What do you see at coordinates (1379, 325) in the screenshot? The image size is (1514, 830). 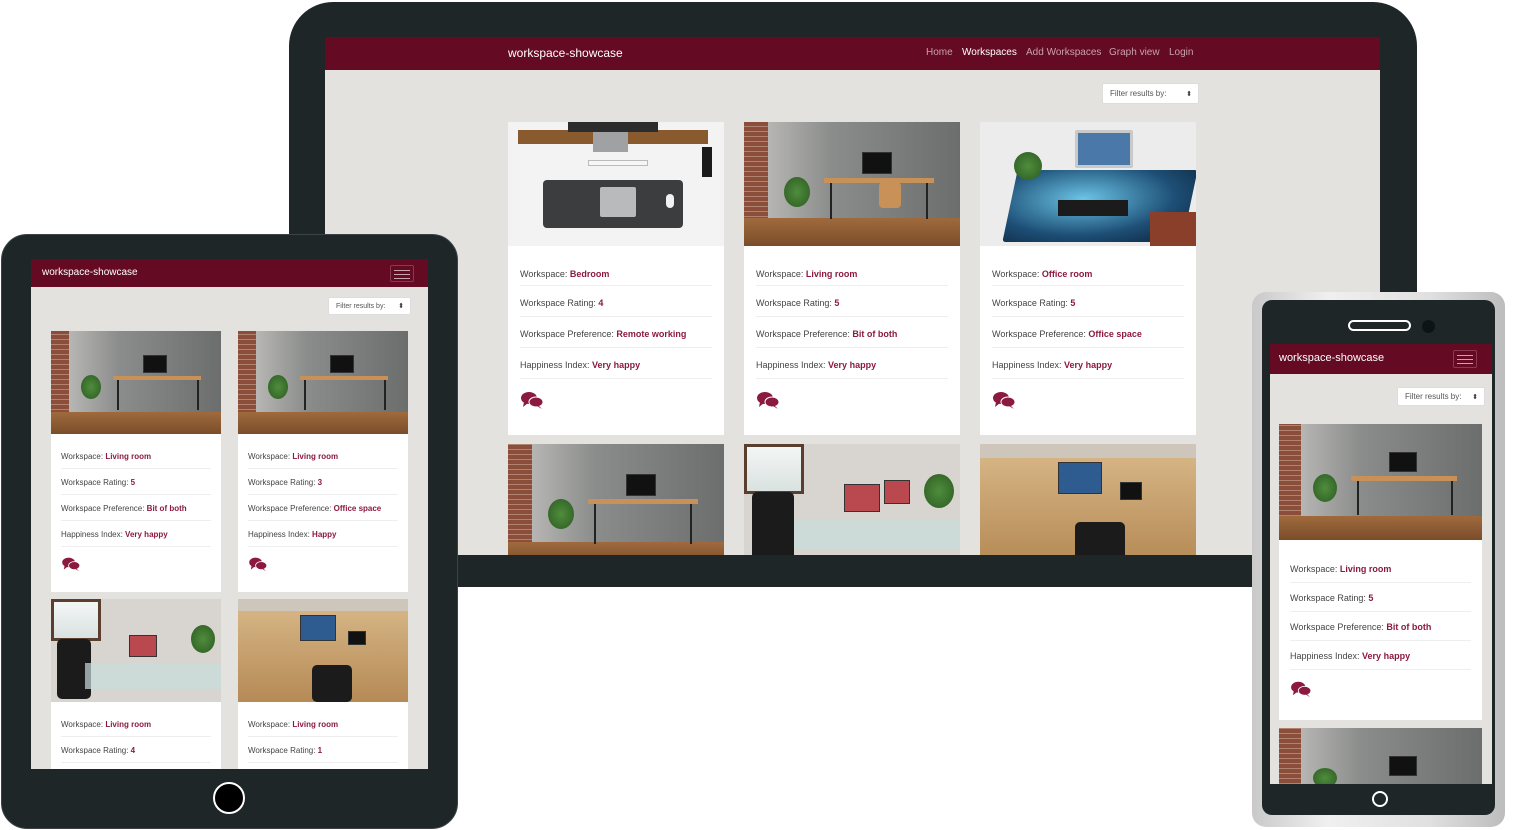 I see `phone-speaker` at bounding box center [1379, 325].